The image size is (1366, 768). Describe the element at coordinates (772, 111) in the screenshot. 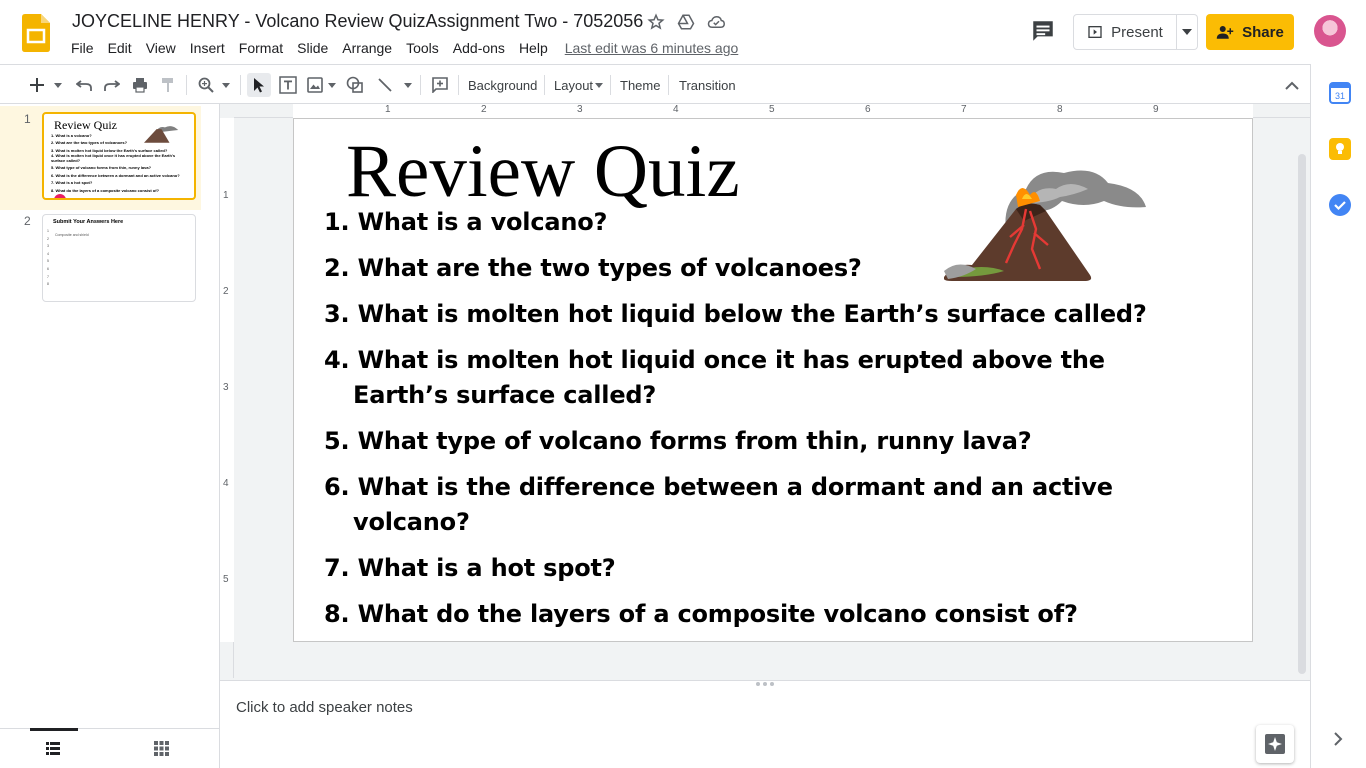

I see `horizontal-ruler: 1 2 3 4 5 6 7 8 9` at that location.